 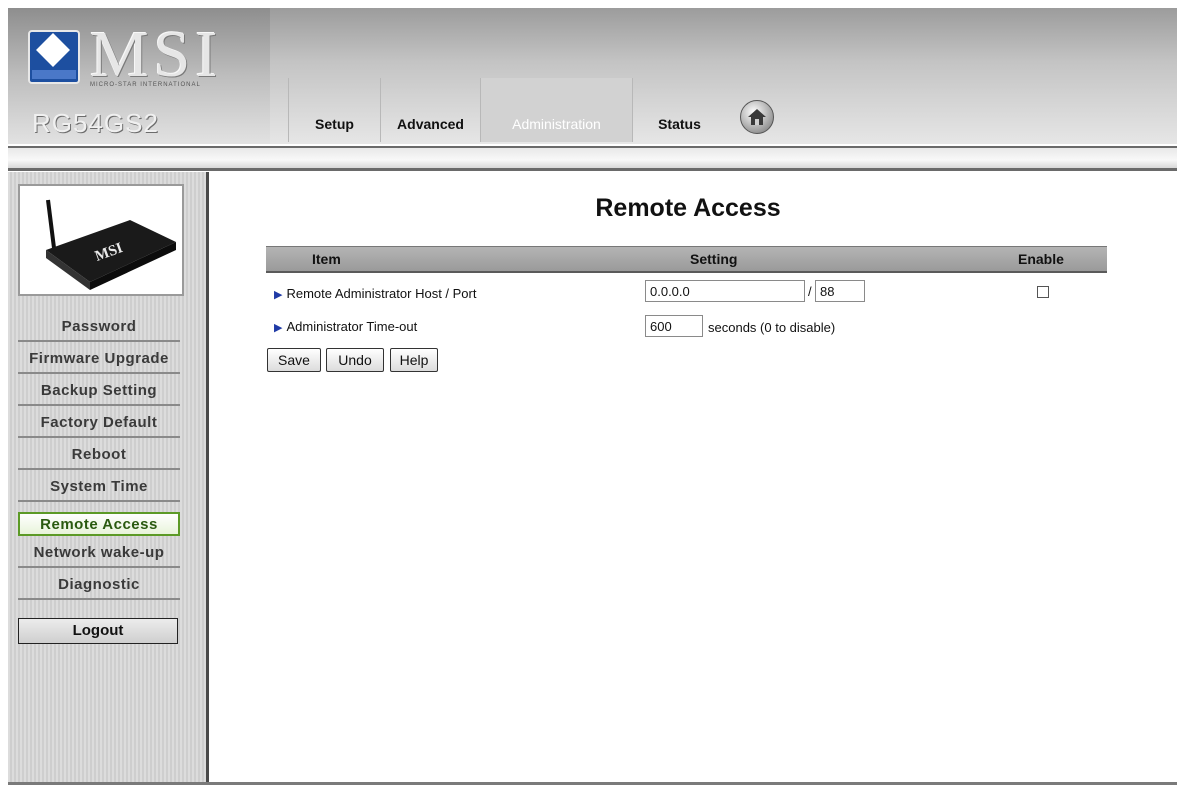 What do you see at coordinates (145, 85) in the screenshot?
I see `logo-subtitle: MICRO-STAR INTERNATIONAL` at bounding box center [145, 85].